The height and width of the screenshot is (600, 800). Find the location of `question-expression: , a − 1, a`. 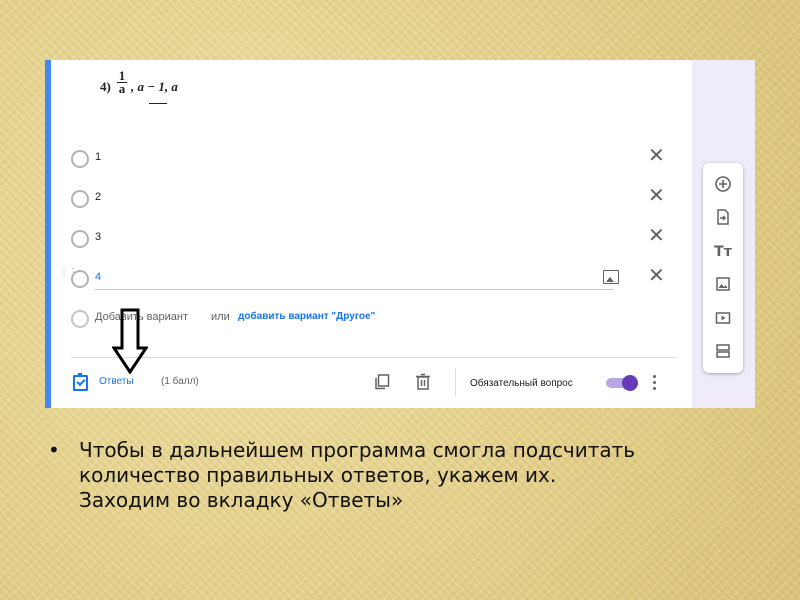

question-expression: , a − 1, a is located at coordinates (154, 86).